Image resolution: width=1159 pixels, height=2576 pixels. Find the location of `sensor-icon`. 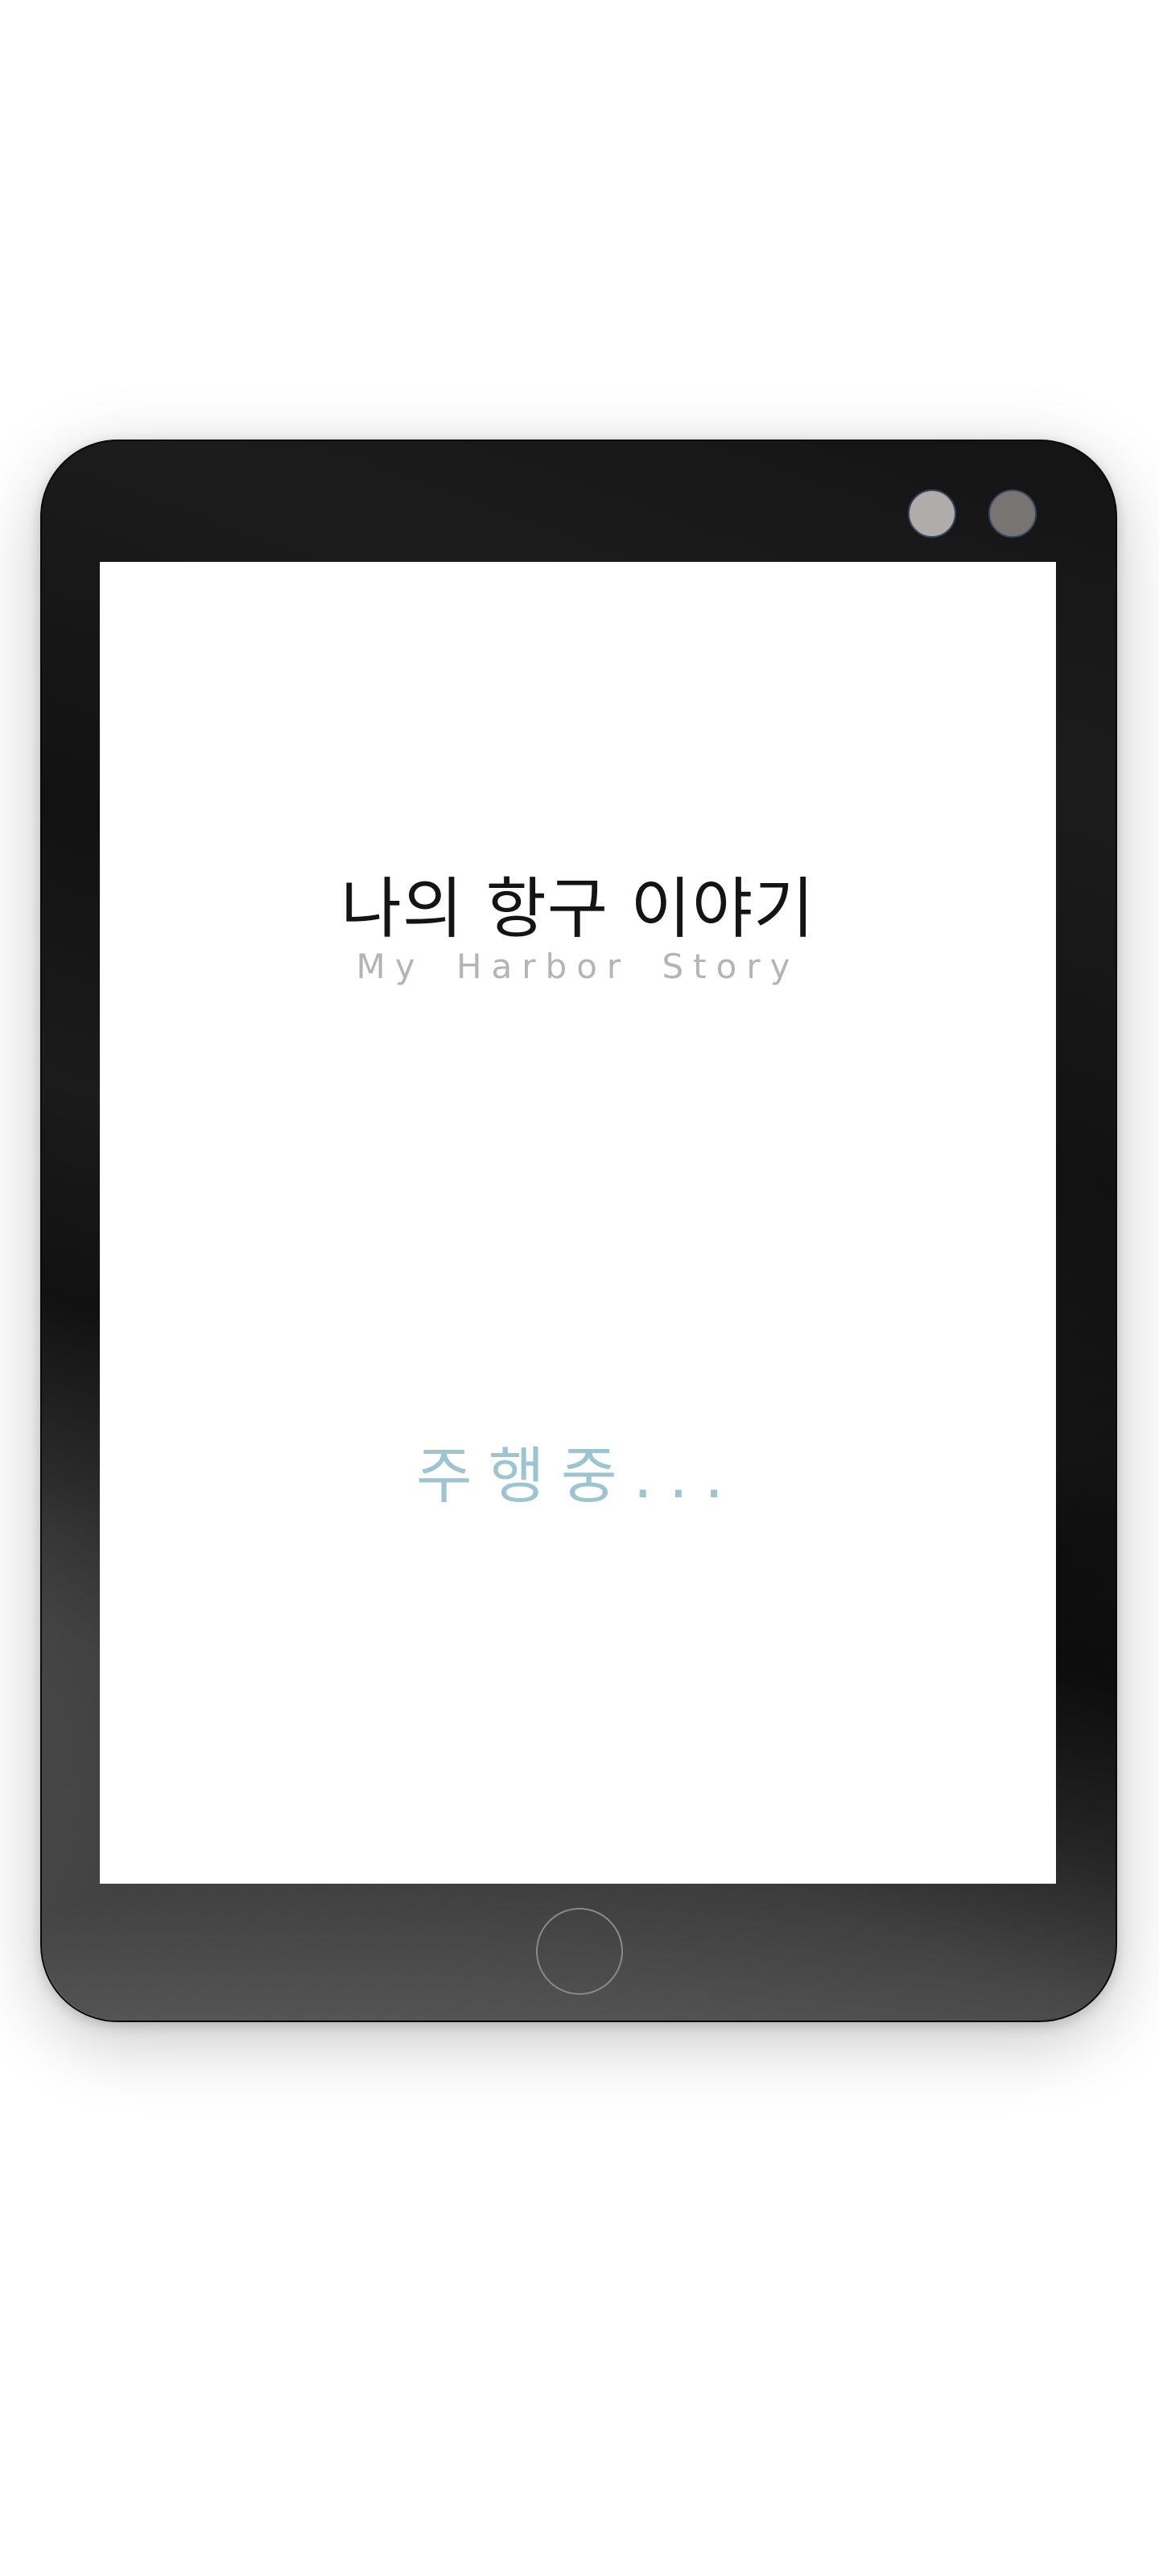

sensor-icon is located at coordinates (1012, 513).